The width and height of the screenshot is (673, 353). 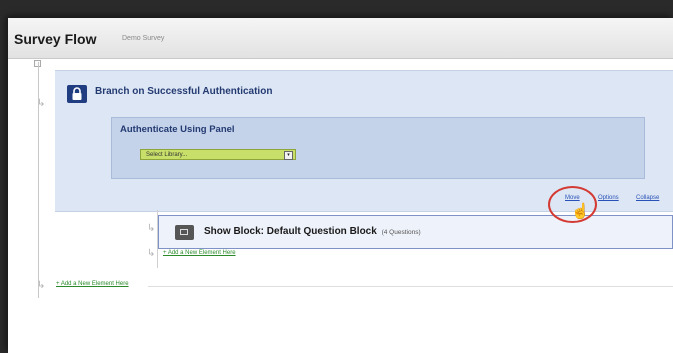 I want to click on options-link: Options, so click(x=608, y=198).